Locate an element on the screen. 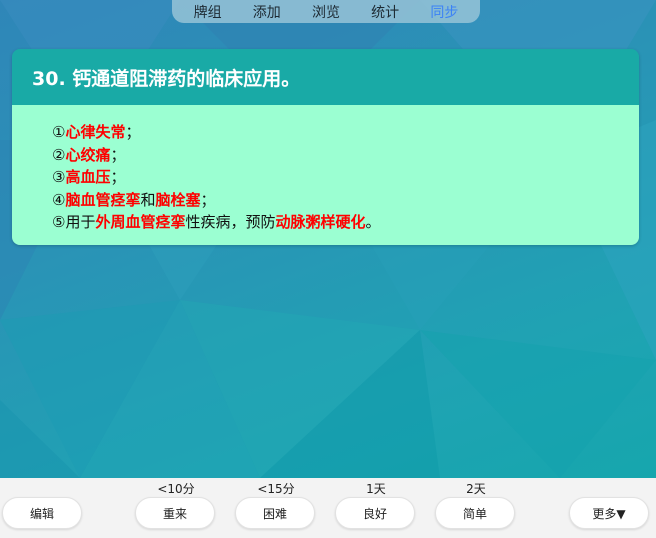 The image size is (656, 538). answer-keyword: 心律失常 is located at coordinates (95, 132).